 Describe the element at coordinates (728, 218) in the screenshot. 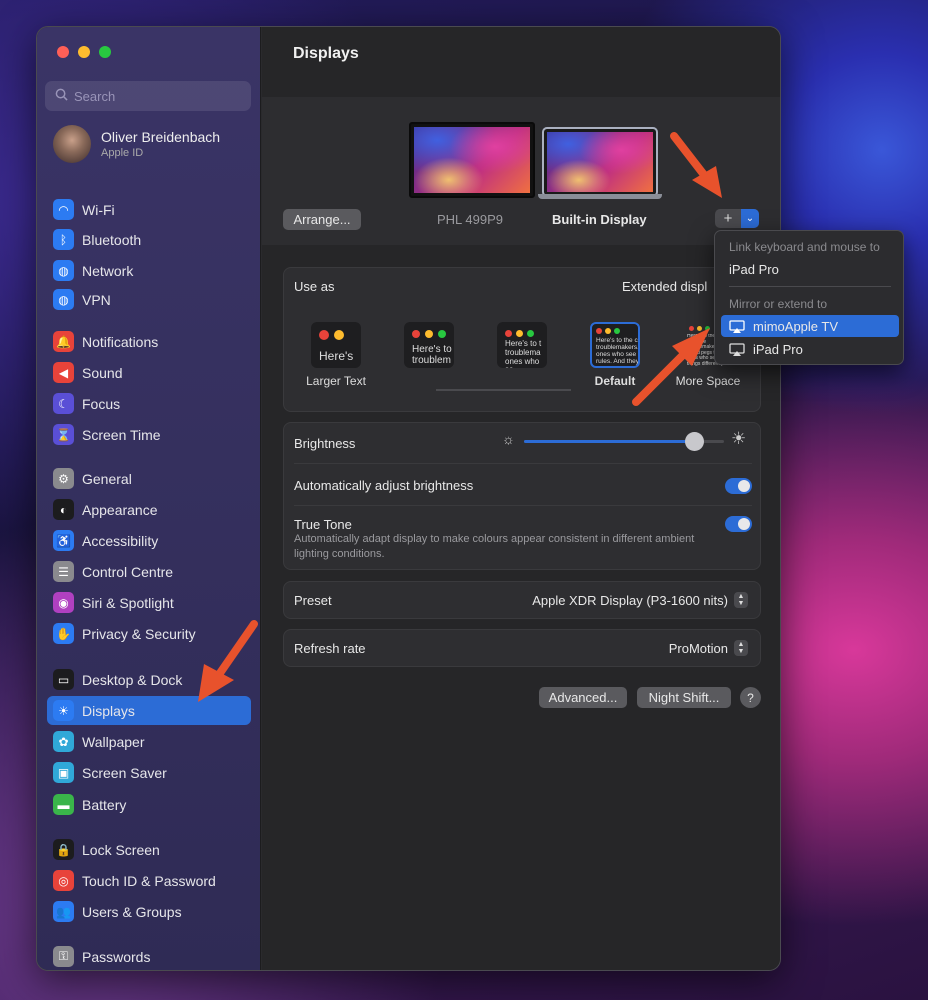

I see `add-display-button: +` at that location.